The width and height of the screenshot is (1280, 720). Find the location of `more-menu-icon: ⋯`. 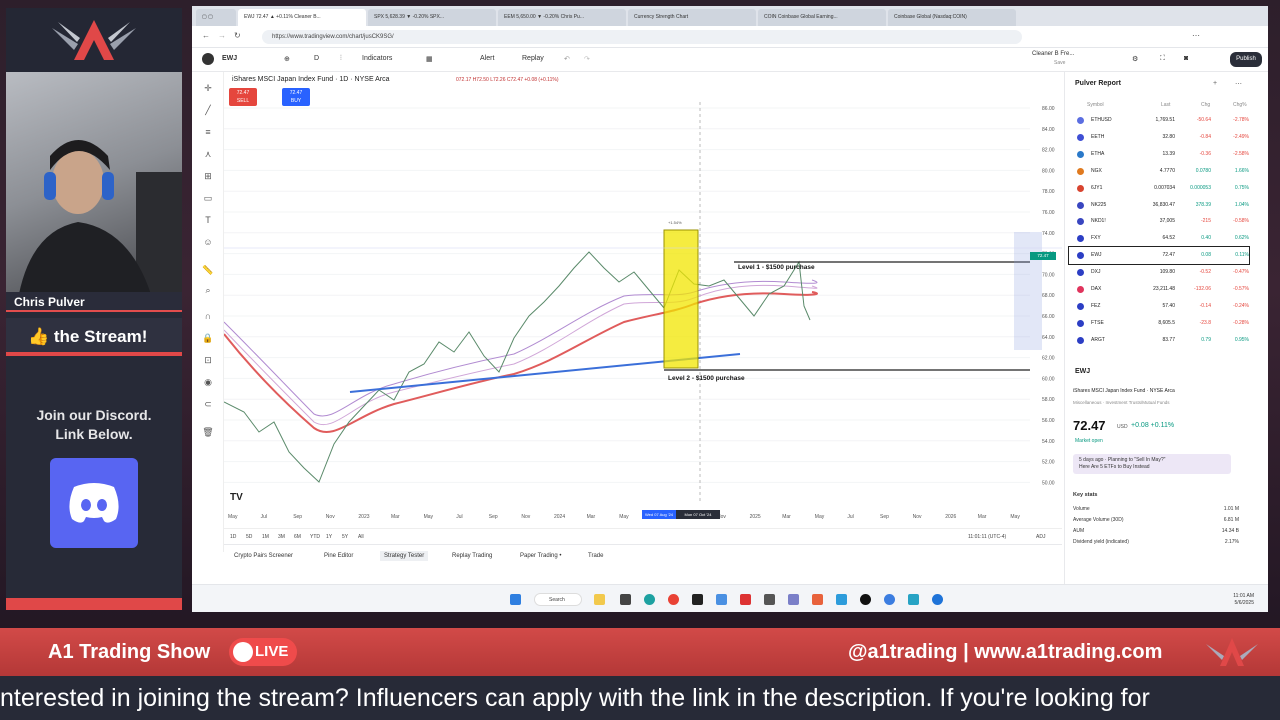

more-menu-icon: ⋯ is located at coordinates (1238, 84).